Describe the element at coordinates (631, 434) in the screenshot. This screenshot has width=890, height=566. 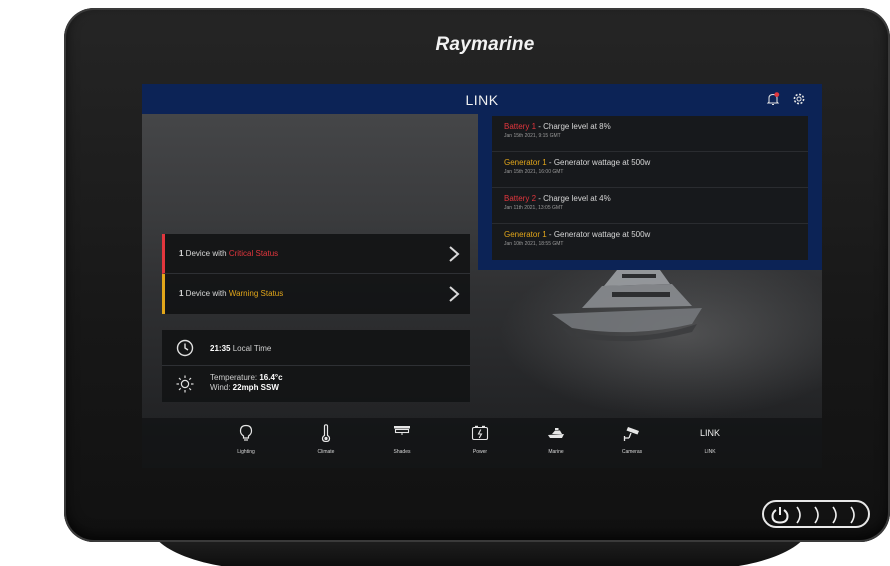
I see `camera-icon` at that location.